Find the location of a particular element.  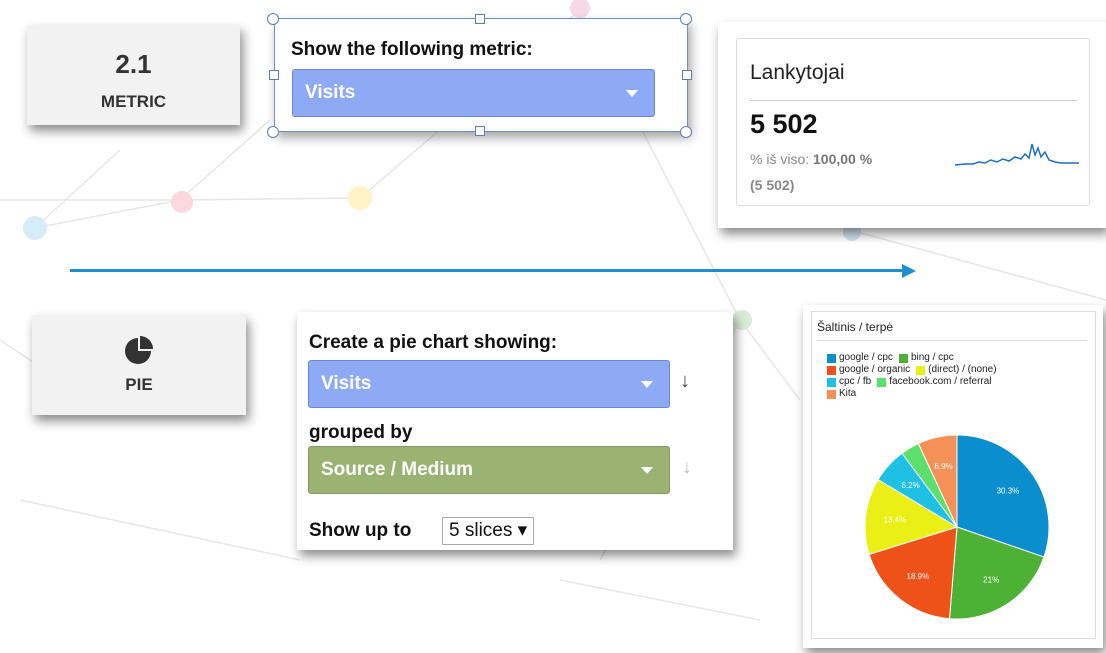

resize-handle-top is located at coordinates (480, 19).